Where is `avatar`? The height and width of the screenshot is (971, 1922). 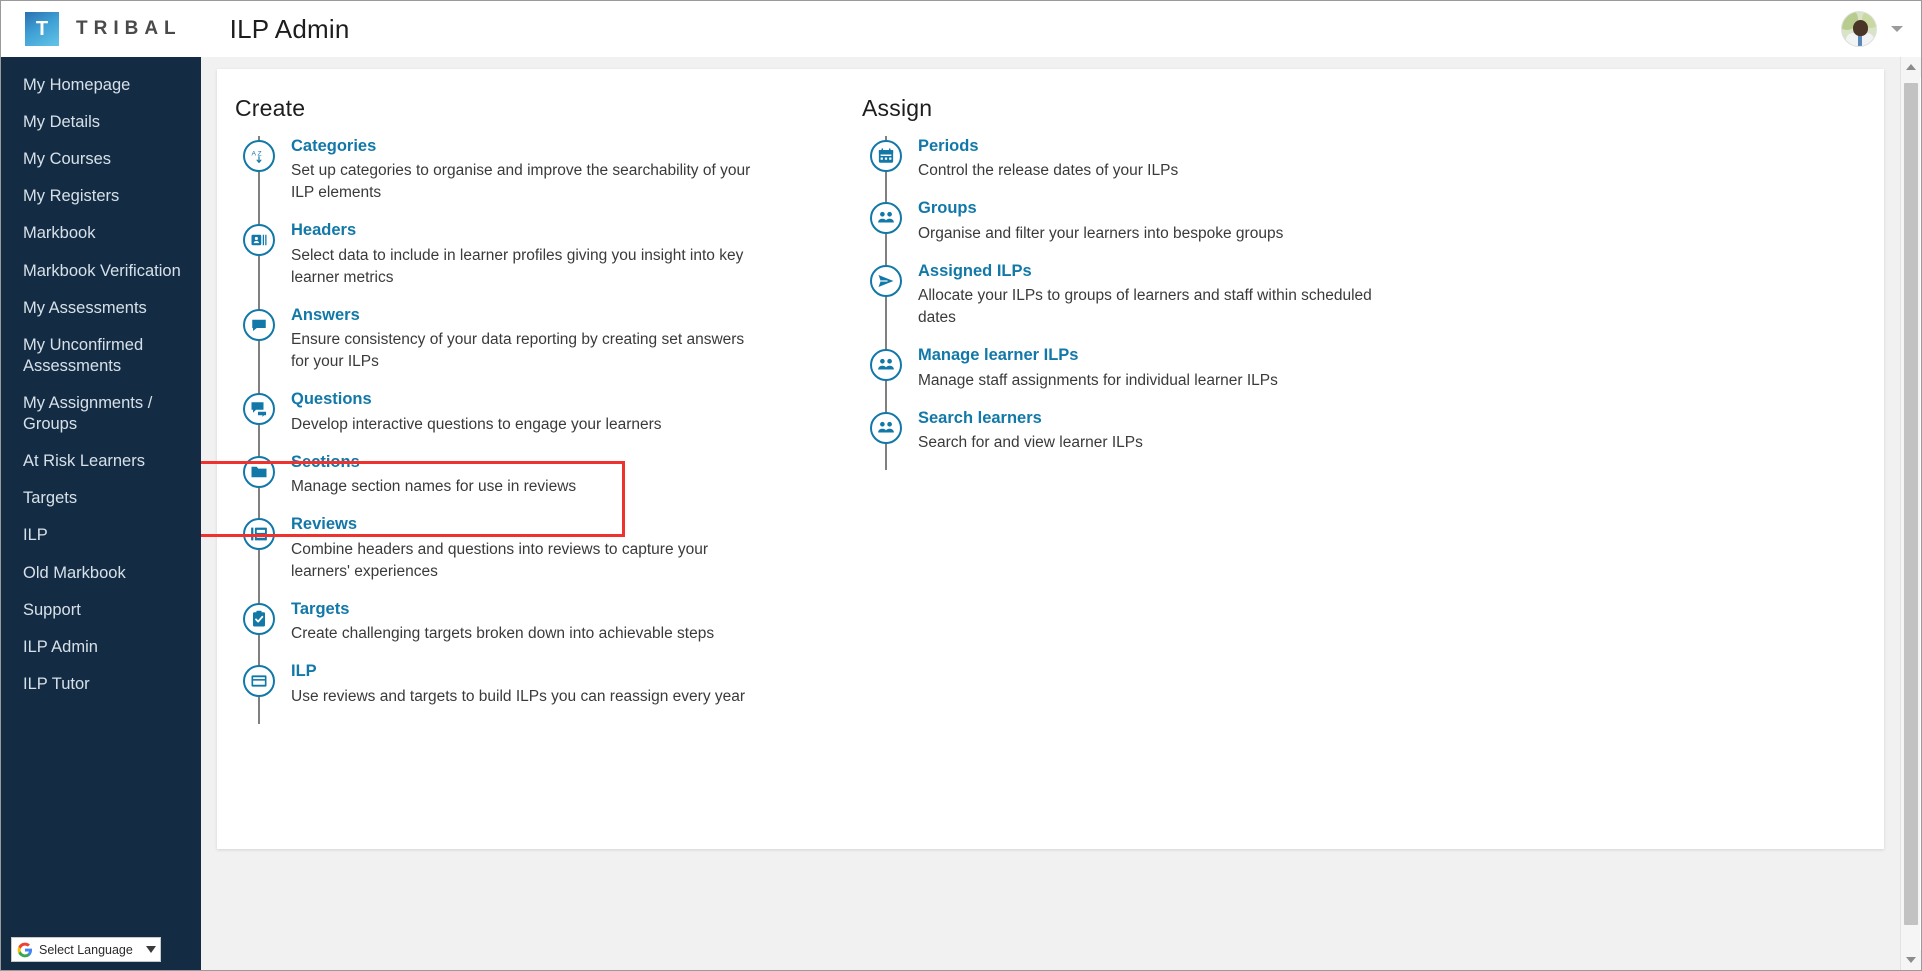
avatar is located at coordinates (1859, 29).